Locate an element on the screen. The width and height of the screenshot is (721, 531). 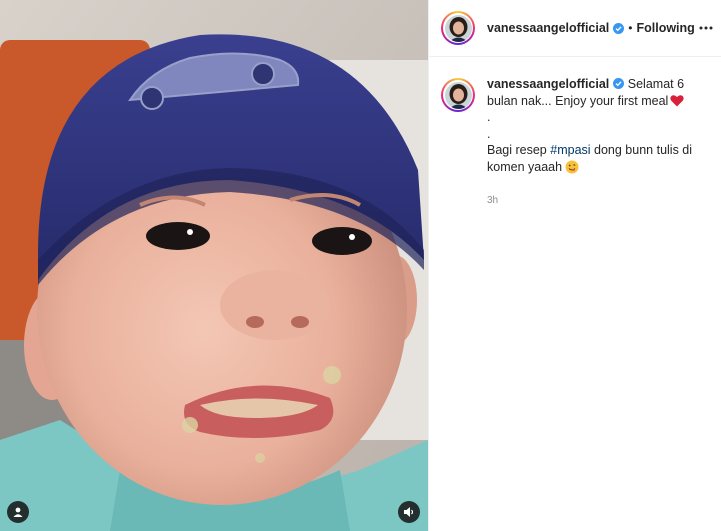
mute-button is located at coordinates (409, 512).